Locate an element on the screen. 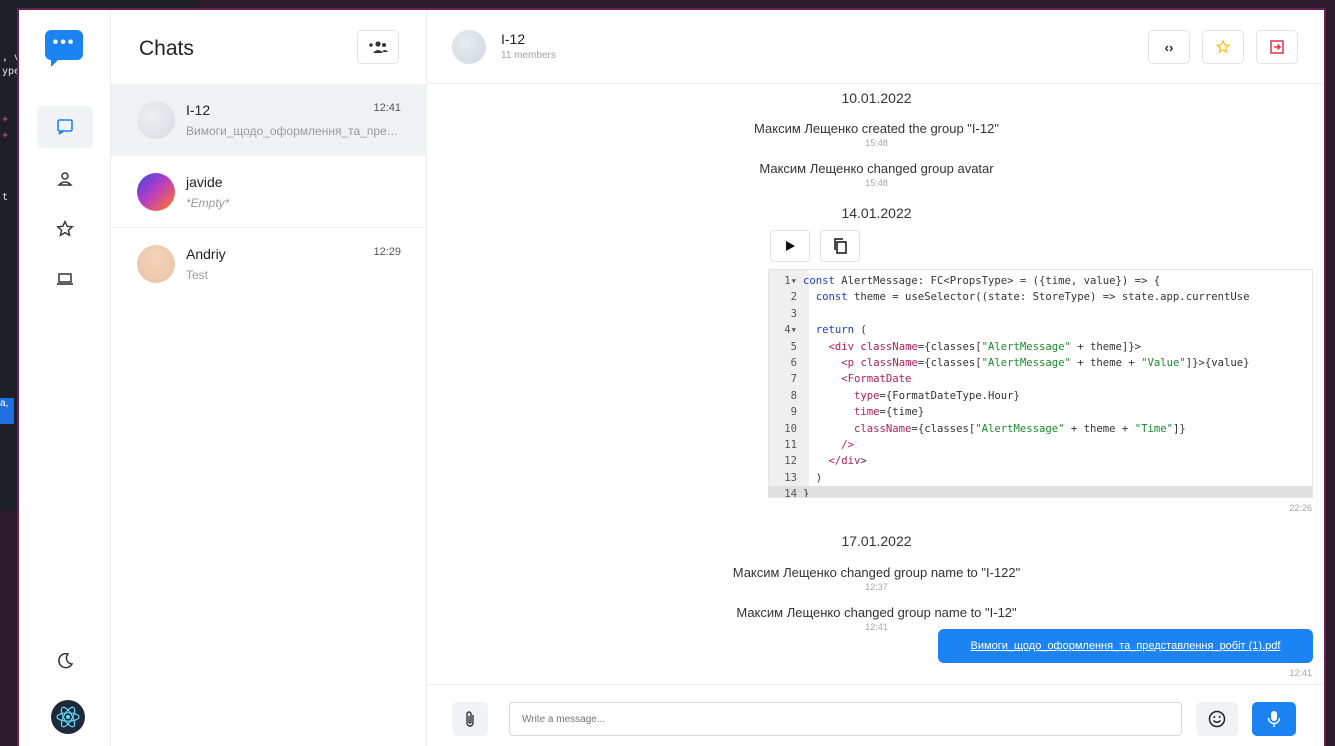 This screenshot has height=746, width=1335. line-number: 12 is located at coordinates (790, 461).